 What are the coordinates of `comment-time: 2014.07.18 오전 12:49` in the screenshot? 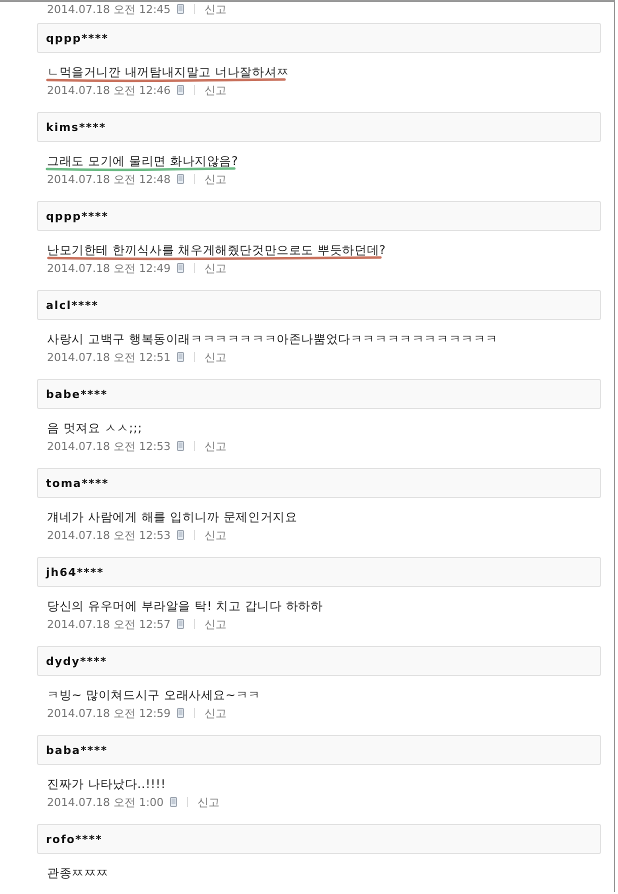 It's located at (109, 268).